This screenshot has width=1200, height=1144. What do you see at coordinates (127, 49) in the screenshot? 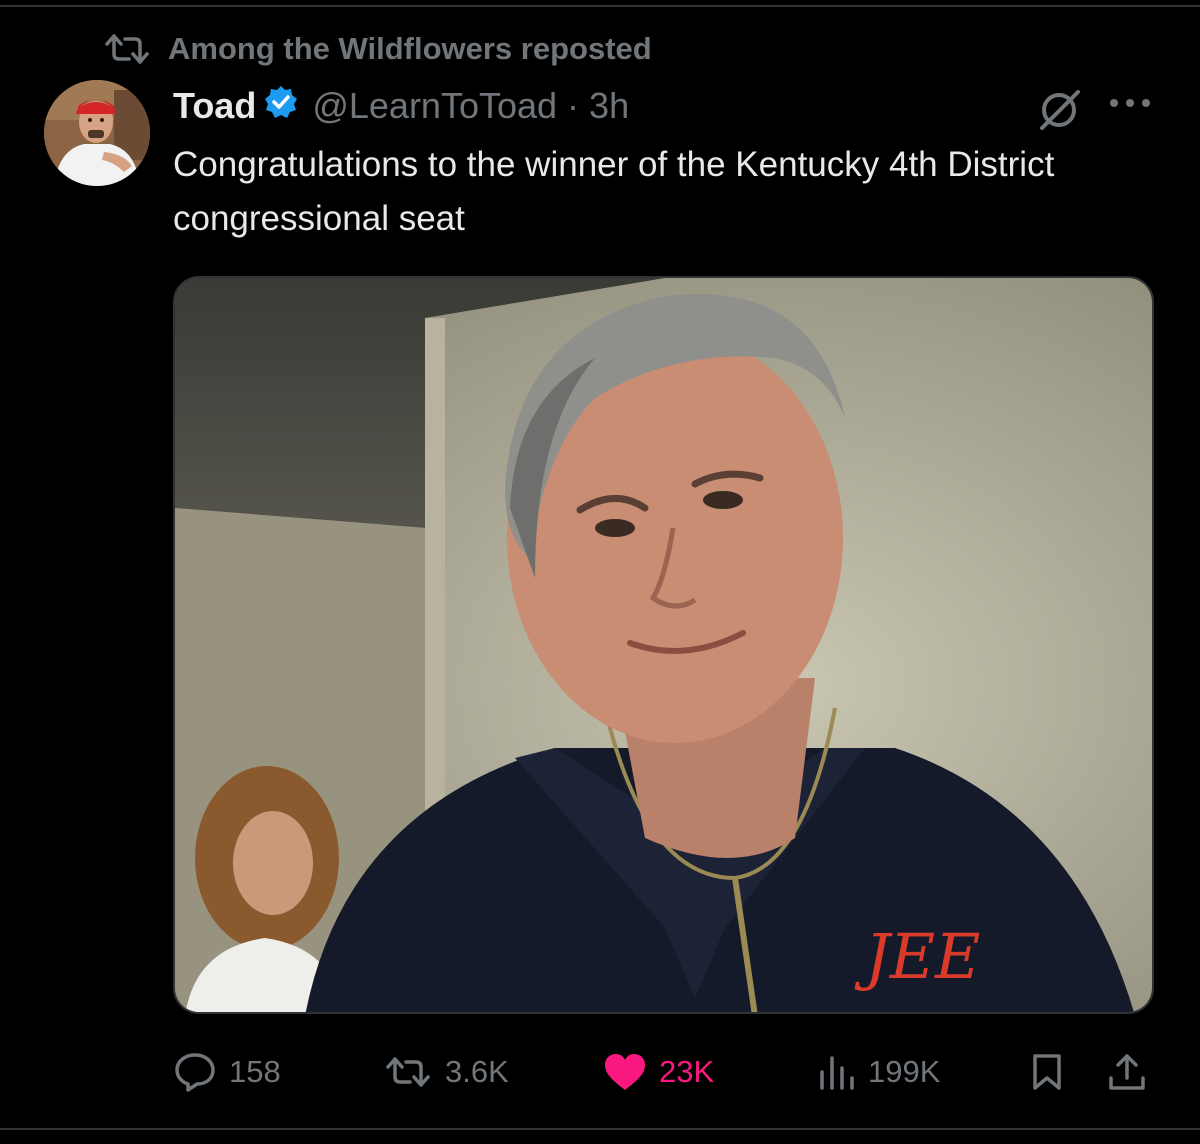
I see `repost-icon` at bounding box center [127, 49].